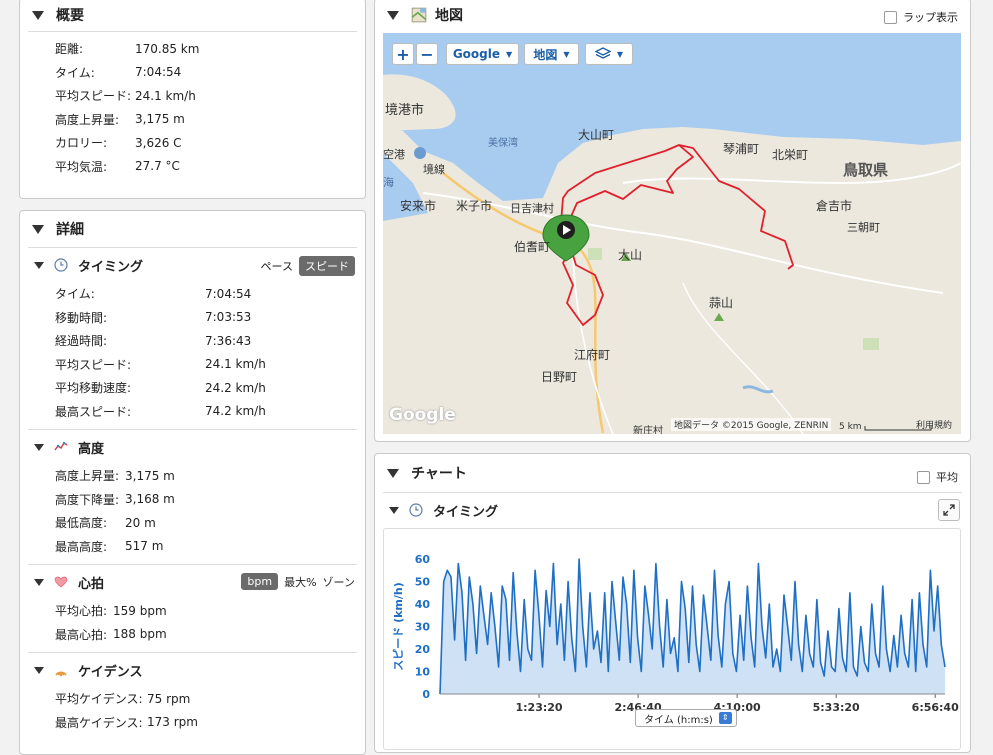 This screenshot has height=755, width=993. Describe the element at coordinates (672, 473) in the screenshot. I see `chart-header: チャート` at that location.